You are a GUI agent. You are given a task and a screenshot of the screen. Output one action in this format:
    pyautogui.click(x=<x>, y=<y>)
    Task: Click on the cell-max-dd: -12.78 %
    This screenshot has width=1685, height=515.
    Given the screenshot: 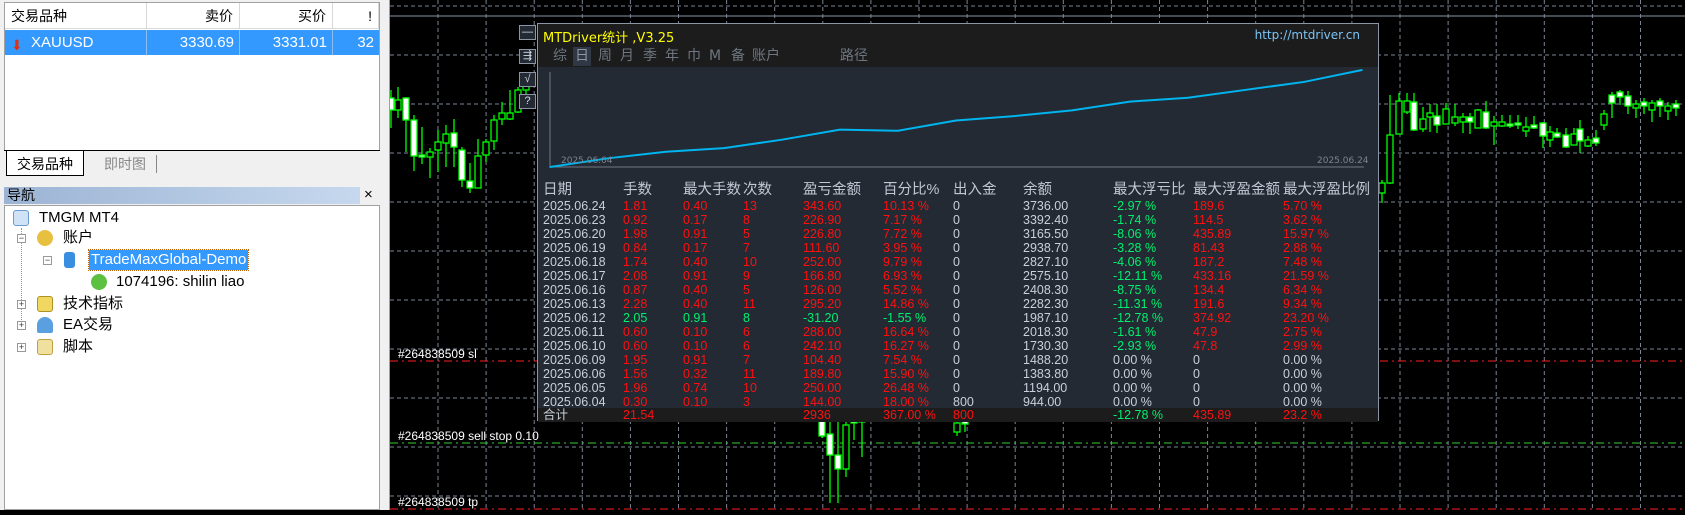 What is the action you would take?
    pyautogui.click(x=1138, y=415)
    